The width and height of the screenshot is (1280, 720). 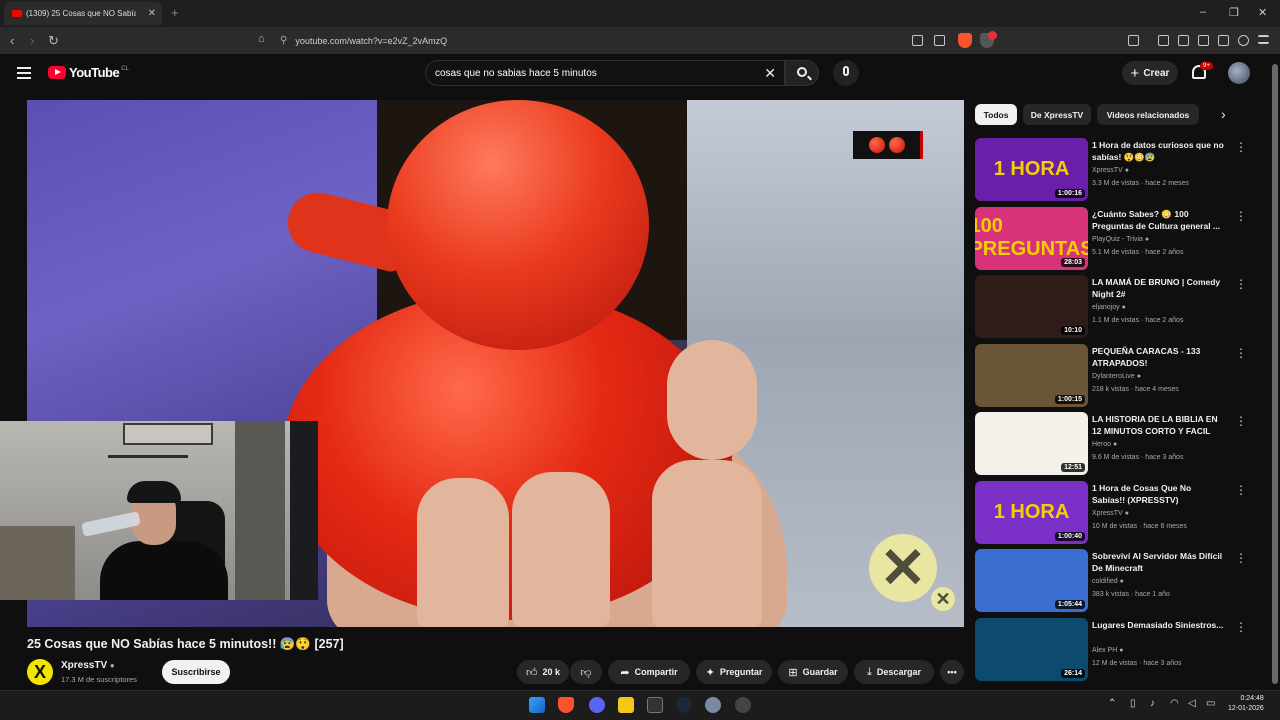 What do you see at coordinates (1057, 114) in the screenshot?
I see `chip-de-xpresstv: De XpressTV` at bounding box center [1057, 114].